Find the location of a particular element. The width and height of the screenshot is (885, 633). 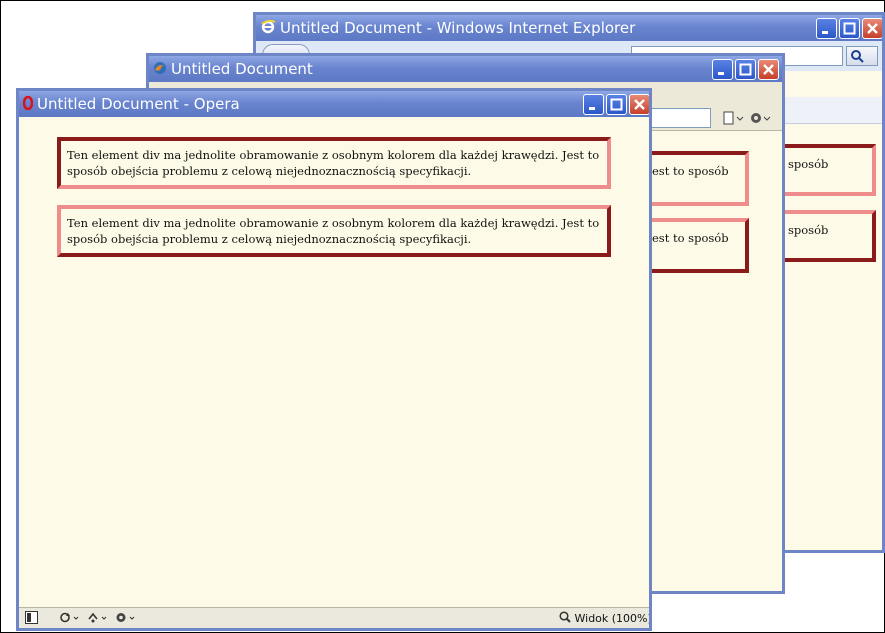

search-icon is located at coordinates (857, 56).